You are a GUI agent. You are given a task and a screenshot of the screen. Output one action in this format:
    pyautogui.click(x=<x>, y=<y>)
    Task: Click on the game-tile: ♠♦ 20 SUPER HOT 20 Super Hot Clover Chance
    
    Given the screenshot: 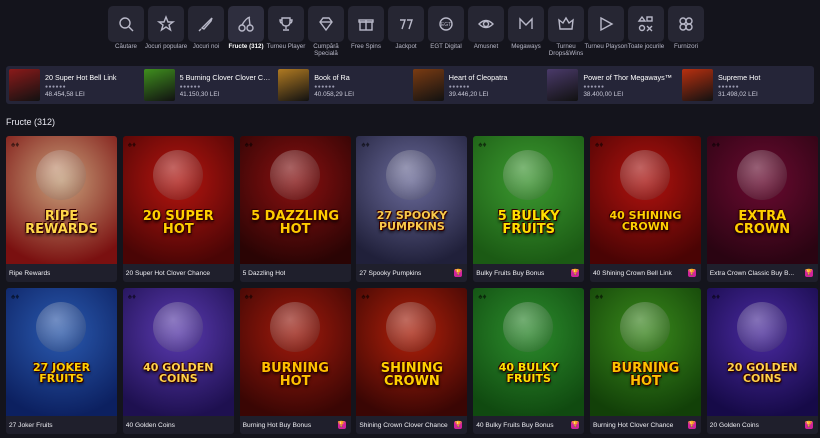 What is the action you would take?
    pyautogui.click(x=178, y=209)
    